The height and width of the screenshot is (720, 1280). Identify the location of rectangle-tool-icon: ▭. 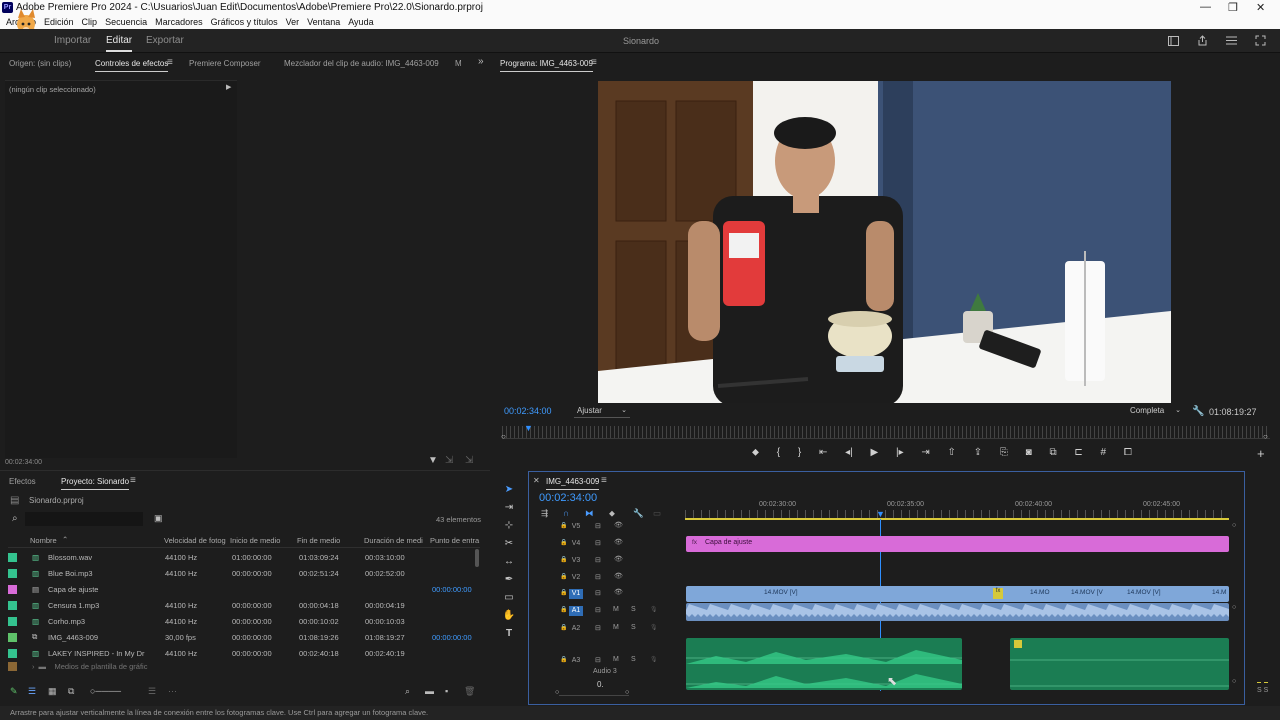
(509, 597).